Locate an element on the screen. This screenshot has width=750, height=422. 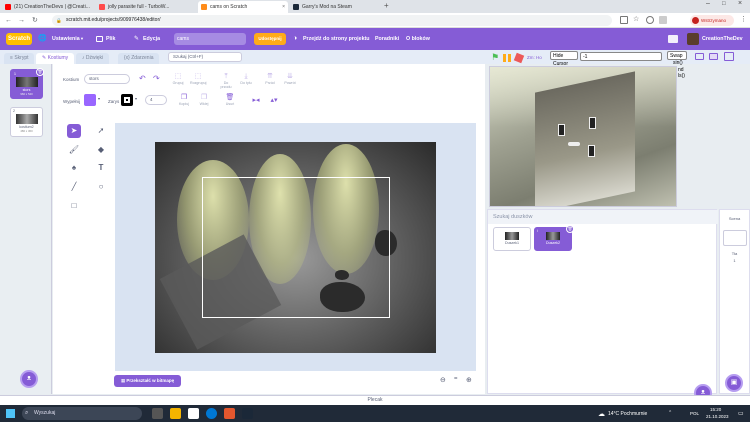
choose-costume-button: ᴥ is located at coordinates (29, 379).